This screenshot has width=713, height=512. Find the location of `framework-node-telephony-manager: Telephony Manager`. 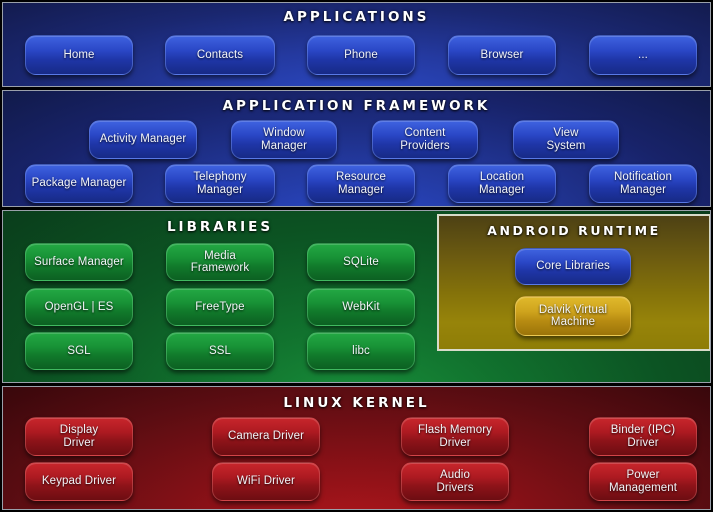

framework-node-telephony-manager: Telephony Manager is located at coordinates (220, 183).